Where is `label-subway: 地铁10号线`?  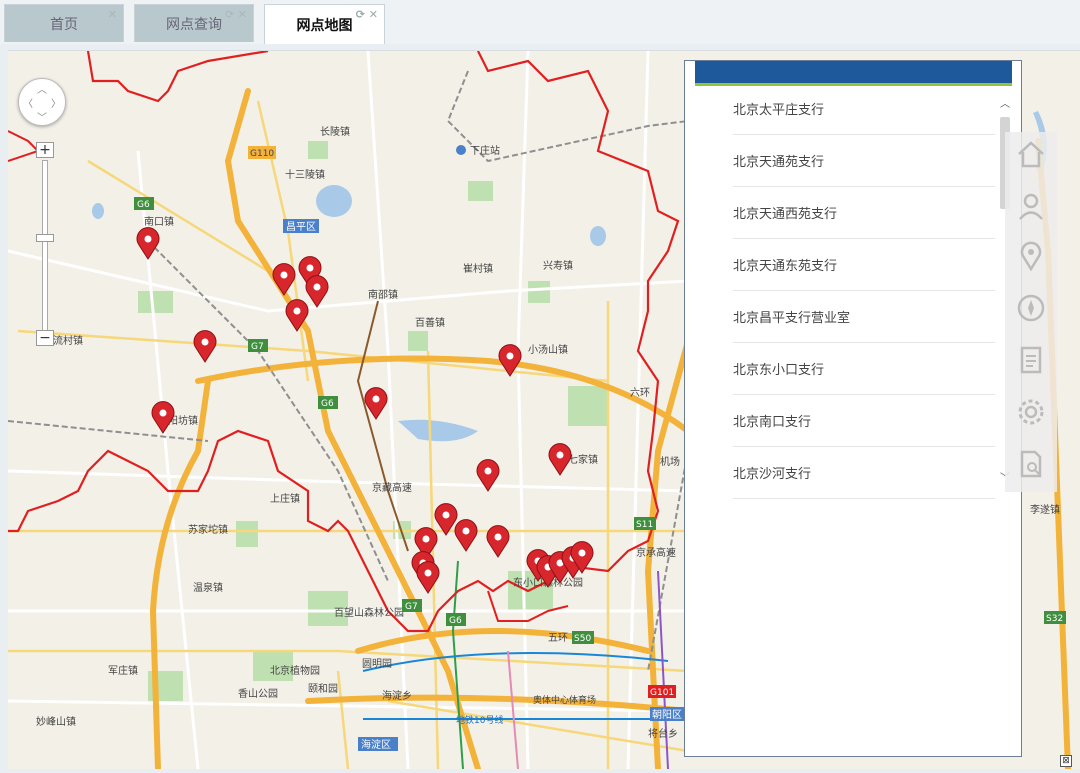 label-subway: 地铁10号线 is located at coordinates (479, 720).